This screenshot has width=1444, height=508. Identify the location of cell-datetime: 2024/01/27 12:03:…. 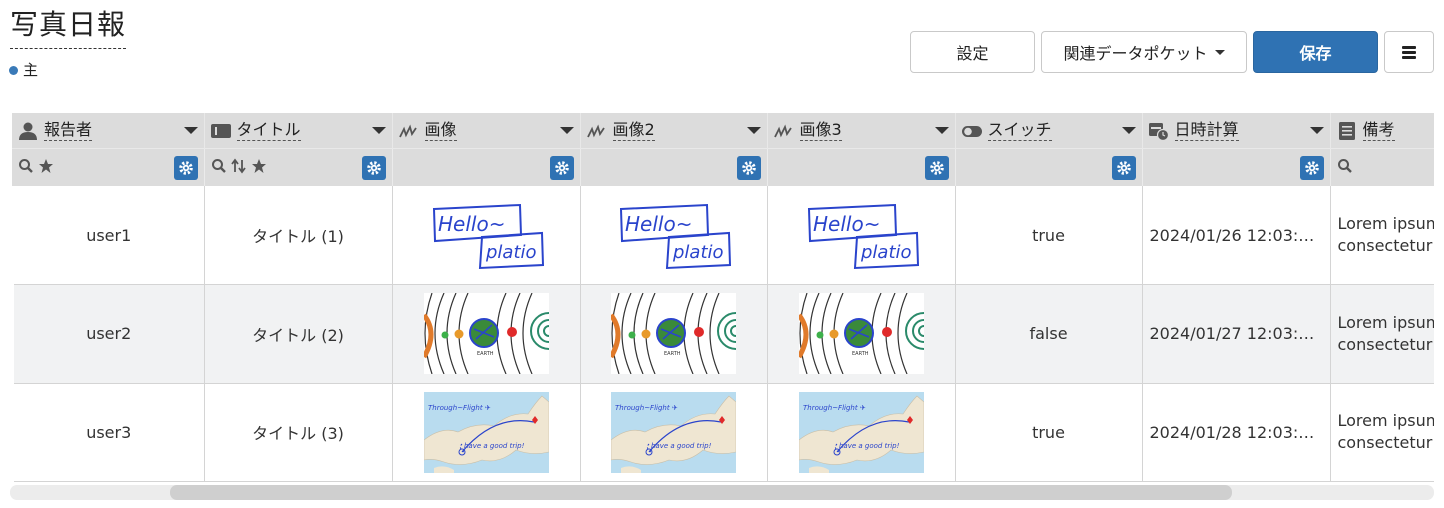
(1236, 334).